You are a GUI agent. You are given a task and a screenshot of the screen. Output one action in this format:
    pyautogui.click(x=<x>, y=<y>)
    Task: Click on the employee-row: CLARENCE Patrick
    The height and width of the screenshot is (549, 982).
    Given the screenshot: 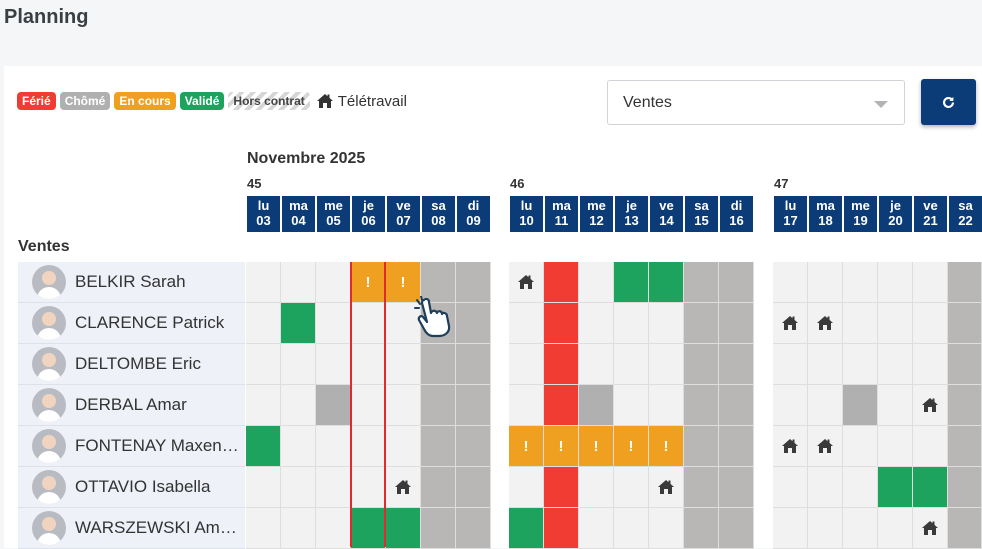 What is the action you would take?
    pyautogui.click(x=131, y=323)
    